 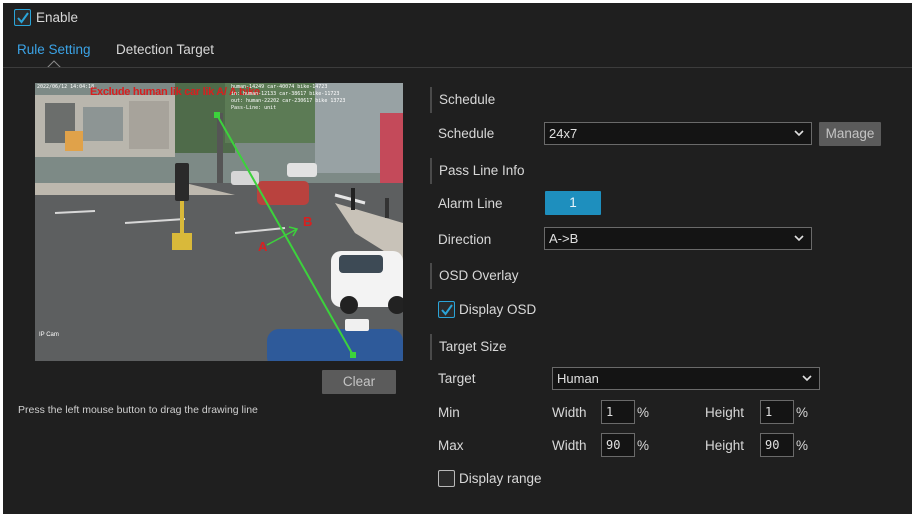 I want to click on min-height-label: Height, so click(x=725, y=412).